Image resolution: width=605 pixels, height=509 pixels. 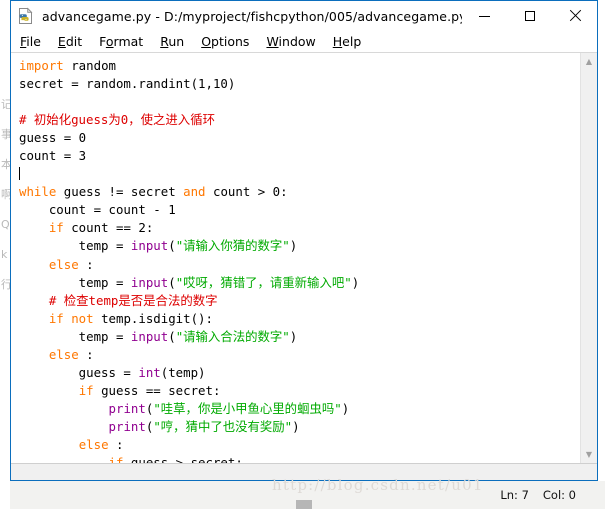 I want to click on code-line: if not temp.isdigit():, so click(x=299, y=319).